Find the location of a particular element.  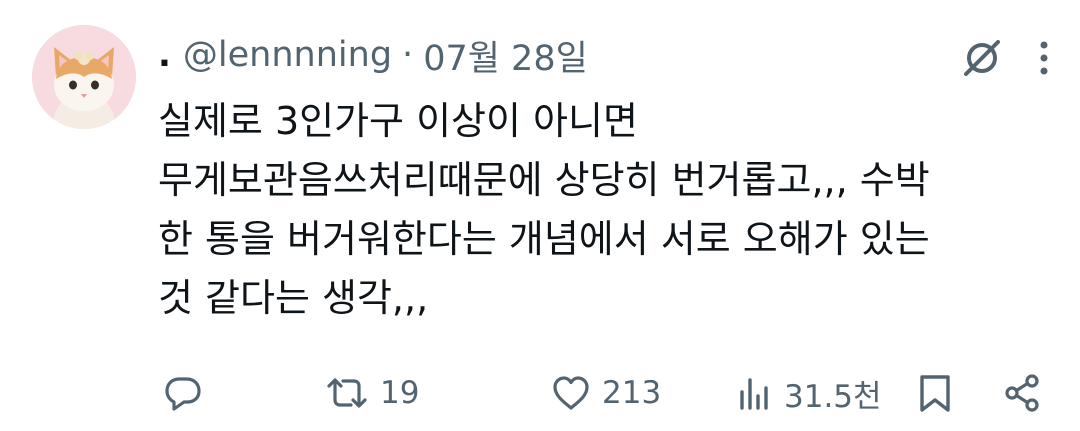

reply-icon is located at coordinates (183, 394).